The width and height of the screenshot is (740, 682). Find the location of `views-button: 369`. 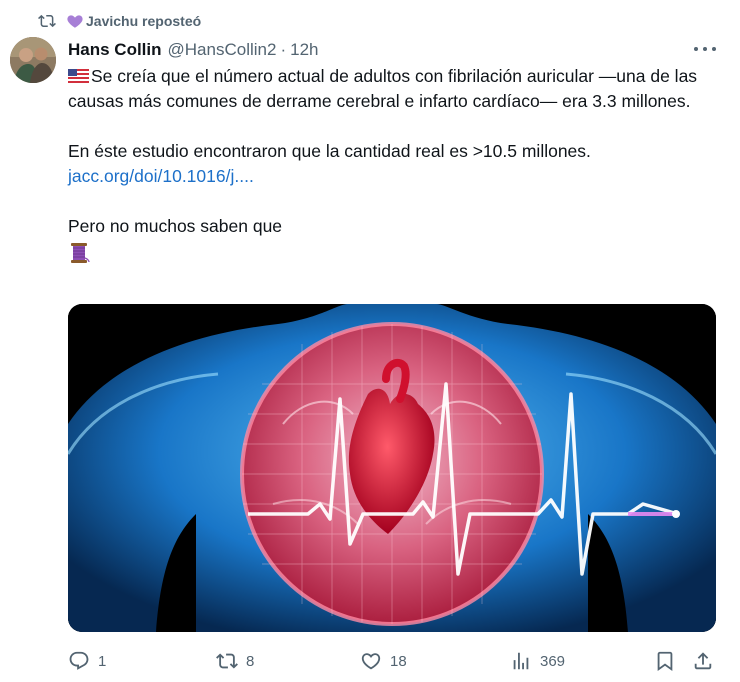

views-button: 369 is located at coordinates (537, 661).